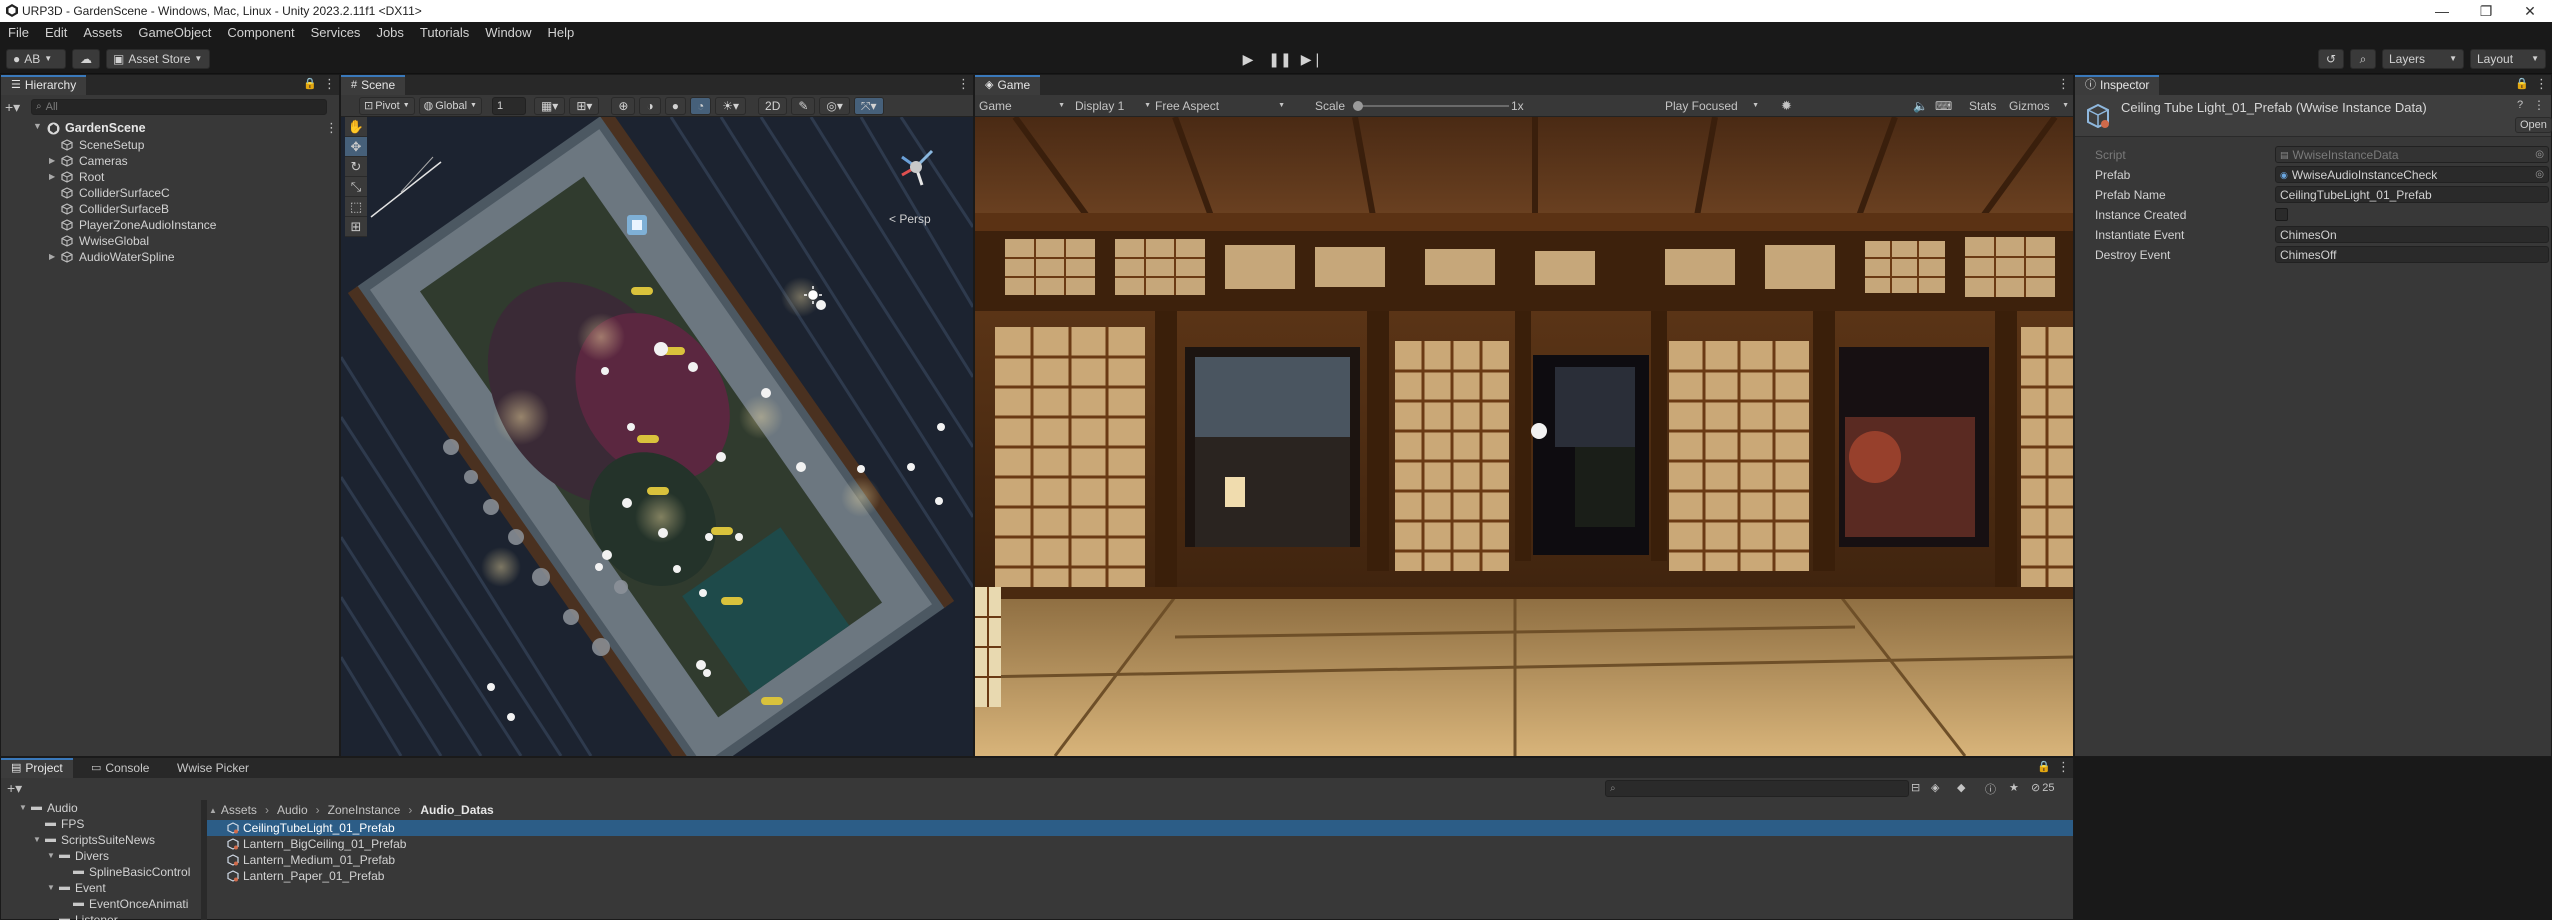 The image size is (2552, 920). Describe the element at coordinates (834, 105) in the screenshot. I see `scene-audio-toggle: ◎▾` at that location.